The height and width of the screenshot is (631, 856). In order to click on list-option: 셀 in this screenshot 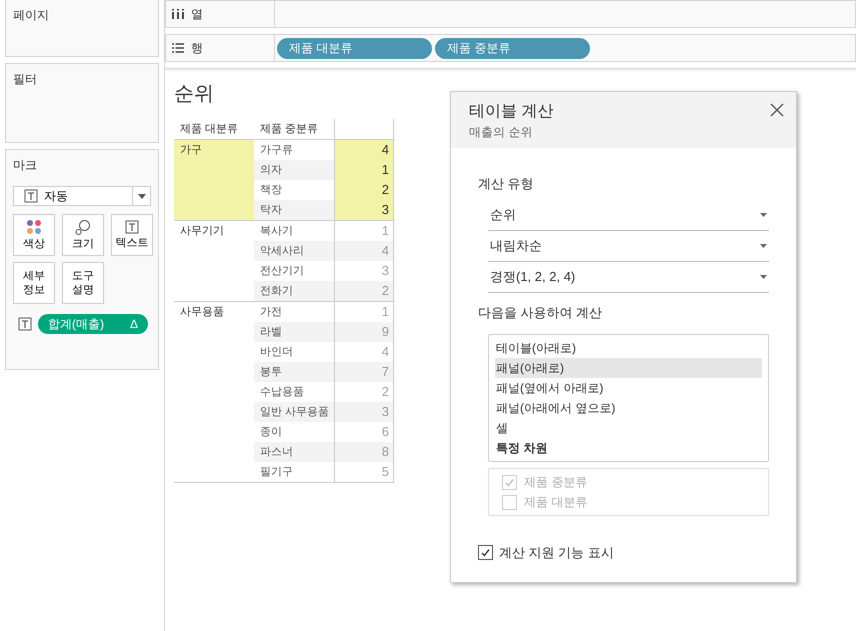, I will do `click(628, 428)`.